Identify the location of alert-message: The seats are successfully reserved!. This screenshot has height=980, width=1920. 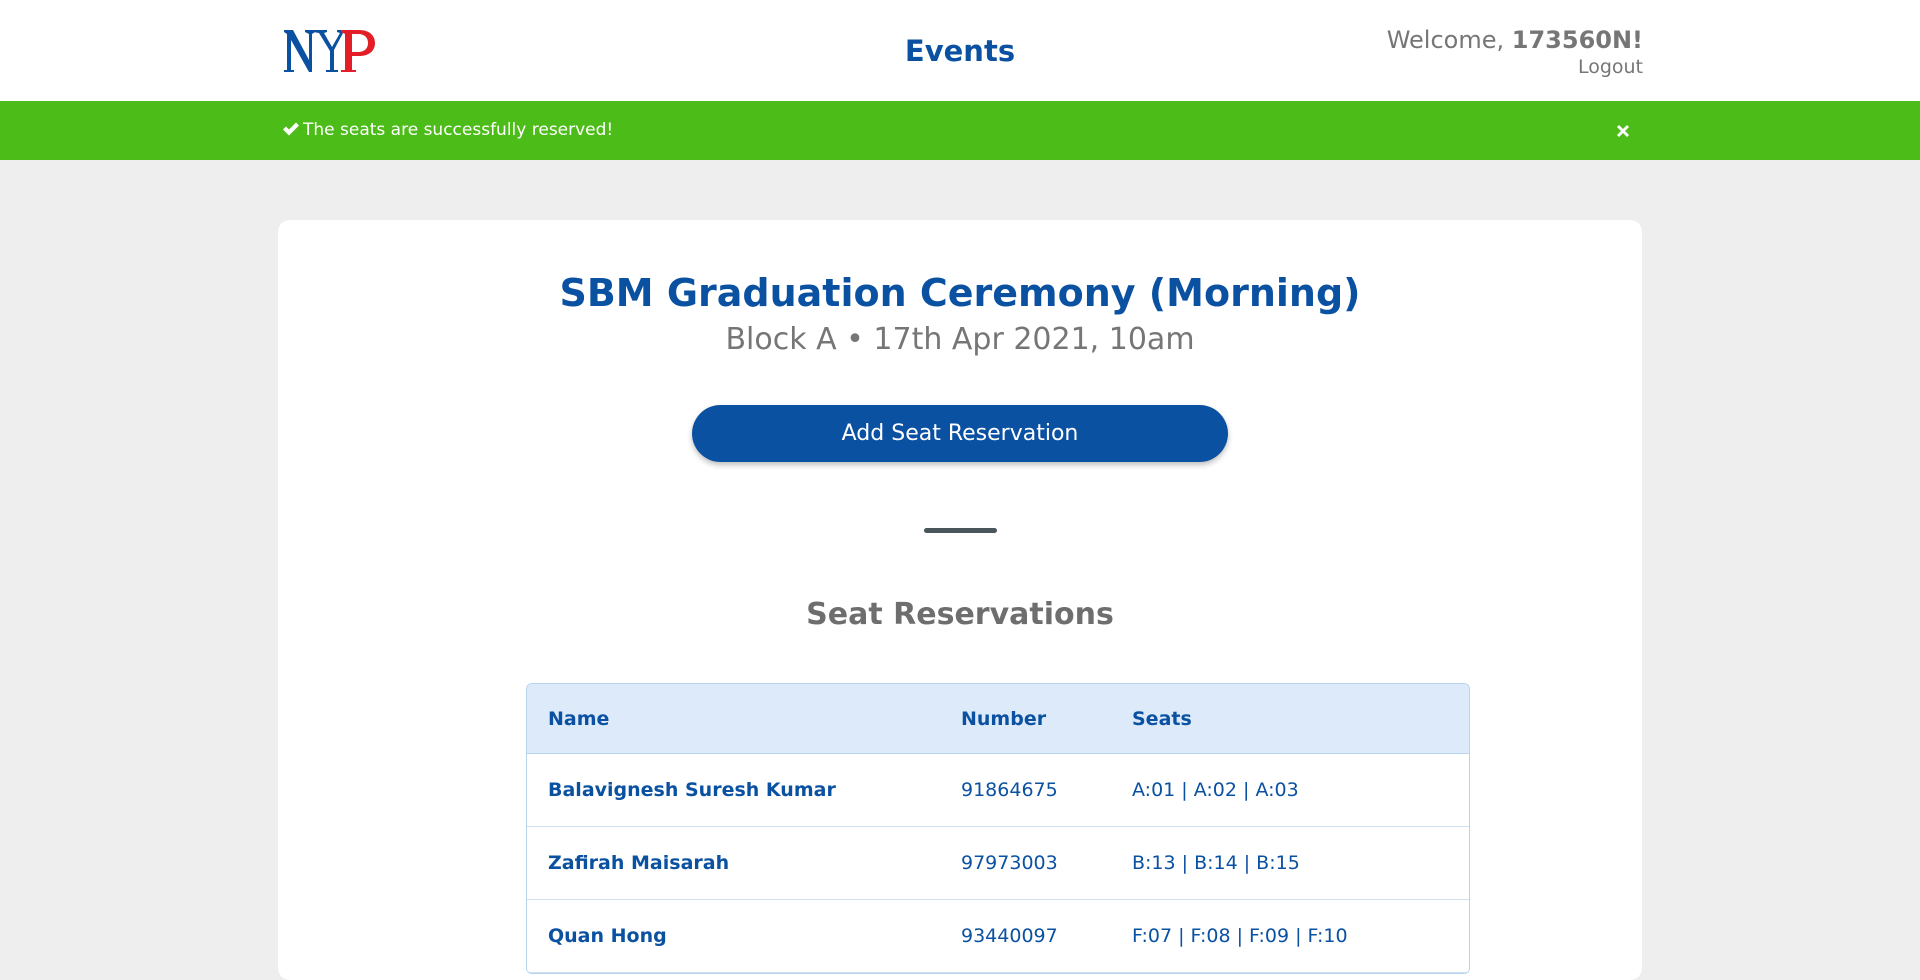
(458, 130).